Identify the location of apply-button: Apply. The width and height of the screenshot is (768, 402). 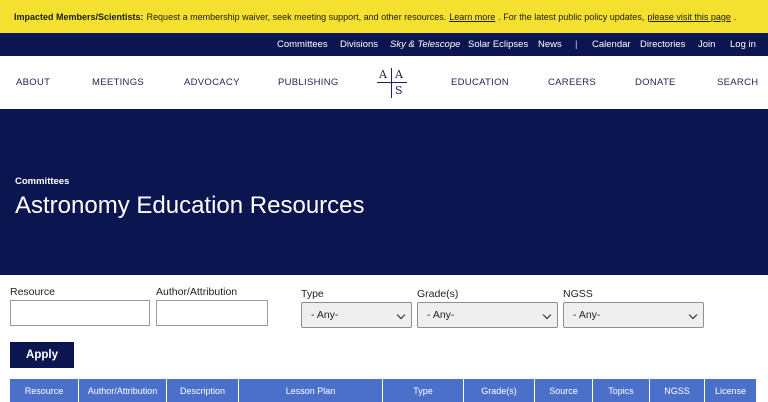
(42, 355).